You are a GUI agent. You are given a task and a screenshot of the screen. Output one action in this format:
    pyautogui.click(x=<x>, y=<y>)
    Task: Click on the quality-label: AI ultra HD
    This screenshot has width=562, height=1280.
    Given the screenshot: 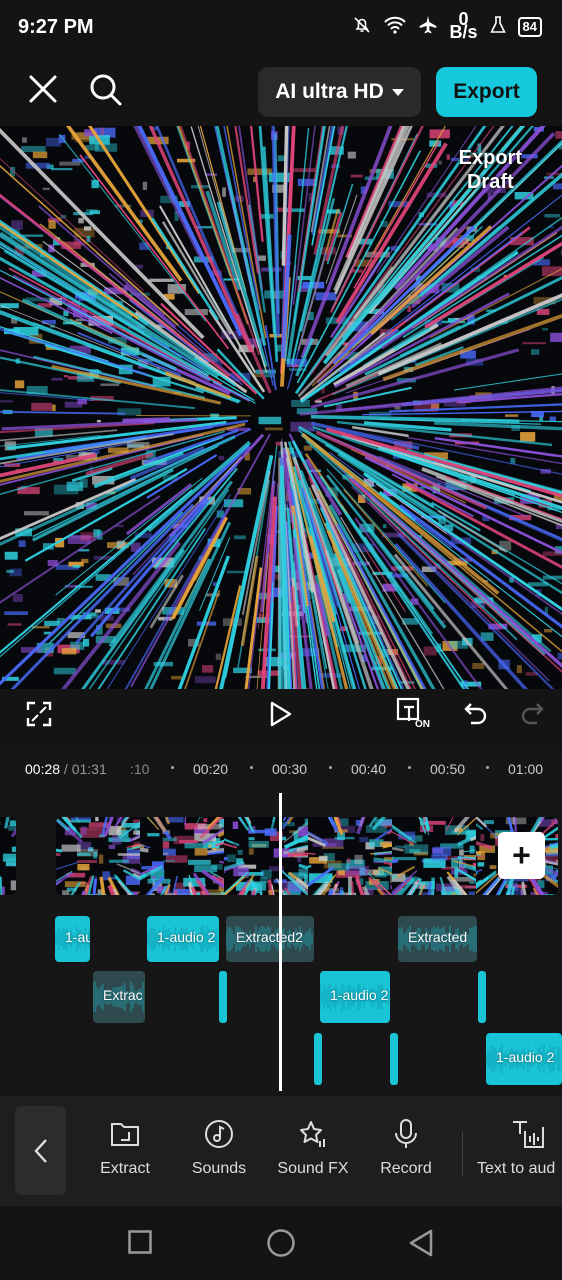 What is the action you would take?
    pyautogui.click(x=329, y=91)
    